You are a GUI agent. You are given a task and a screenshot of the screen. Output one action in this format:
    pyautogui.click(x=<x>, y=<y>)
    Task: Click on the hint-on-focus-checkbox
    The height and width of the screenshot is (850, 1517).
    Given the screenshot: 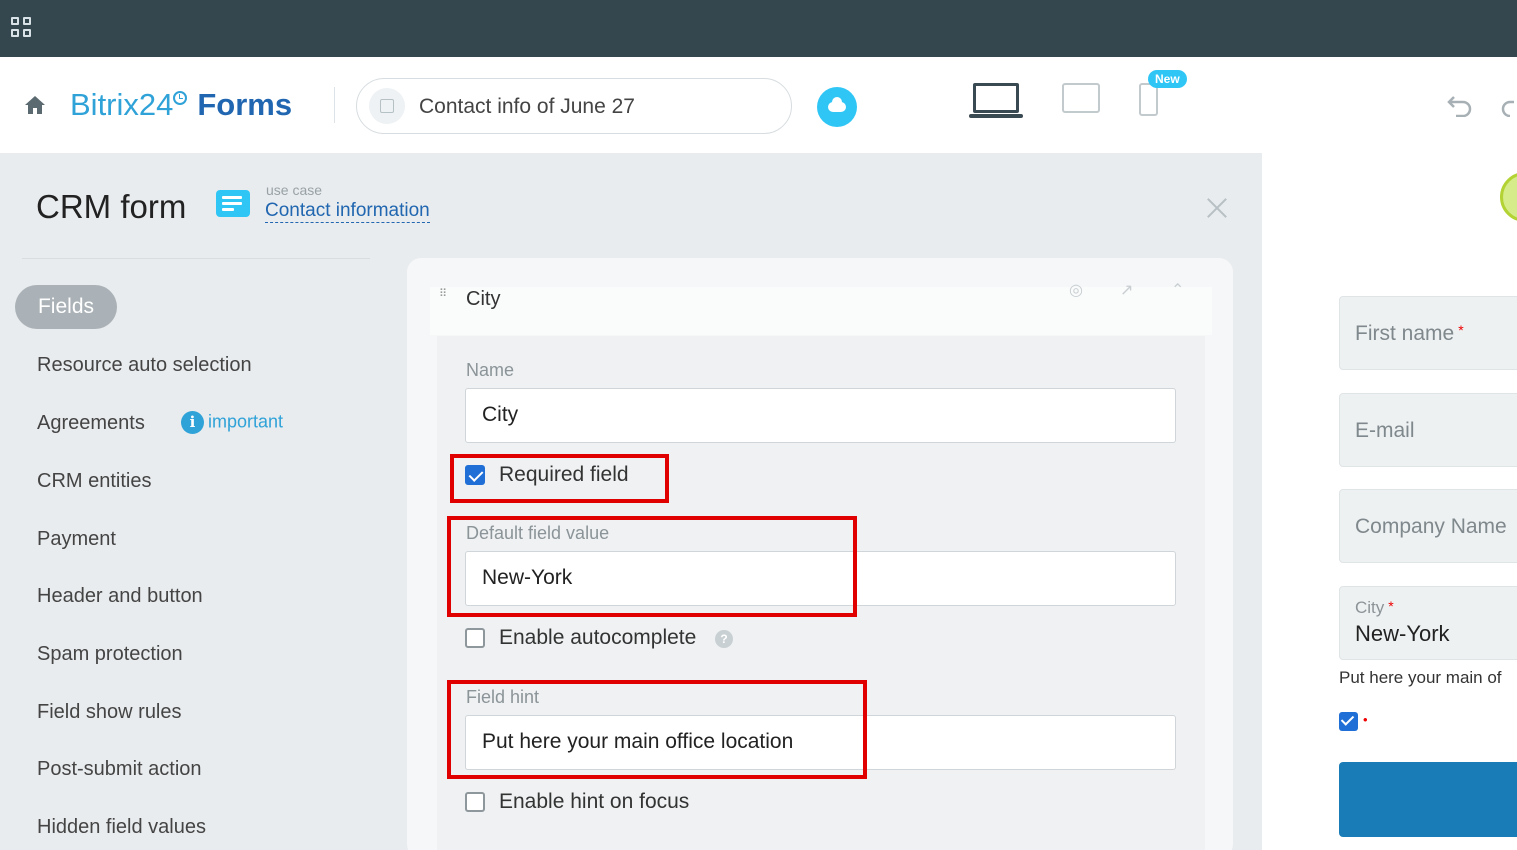 What is the action you would take?
    pyautogui.click(x=475, y=802)
    